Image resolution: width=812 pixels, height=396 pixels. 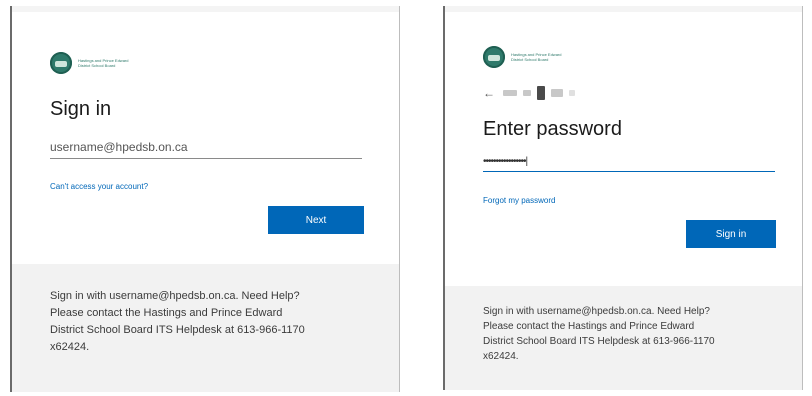 What do you see at coordinates (206, 149) in the screenshot?
I see `username-field: username@hpedsb.on.ca` at bounding box center [206, 149].